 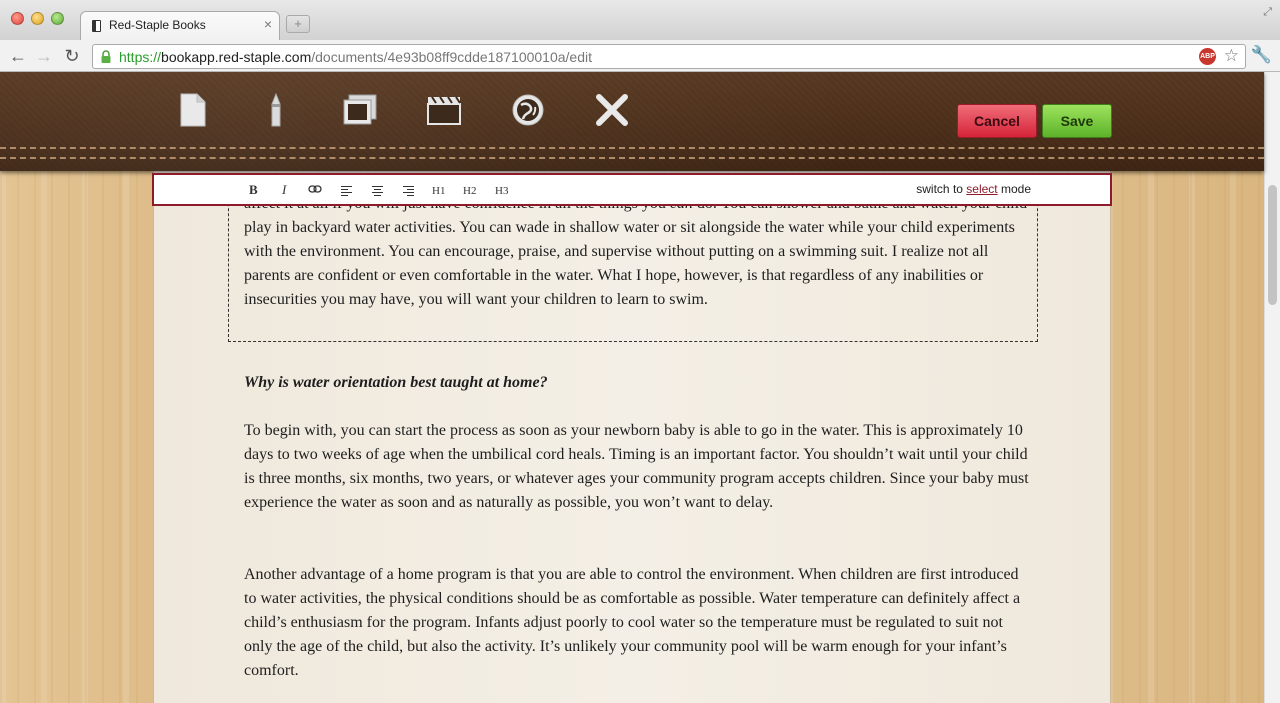 What do you see at coordinates (501, 191) in the screenshot?
I see `heading3-button: H3` at bounding box center [501, 191].